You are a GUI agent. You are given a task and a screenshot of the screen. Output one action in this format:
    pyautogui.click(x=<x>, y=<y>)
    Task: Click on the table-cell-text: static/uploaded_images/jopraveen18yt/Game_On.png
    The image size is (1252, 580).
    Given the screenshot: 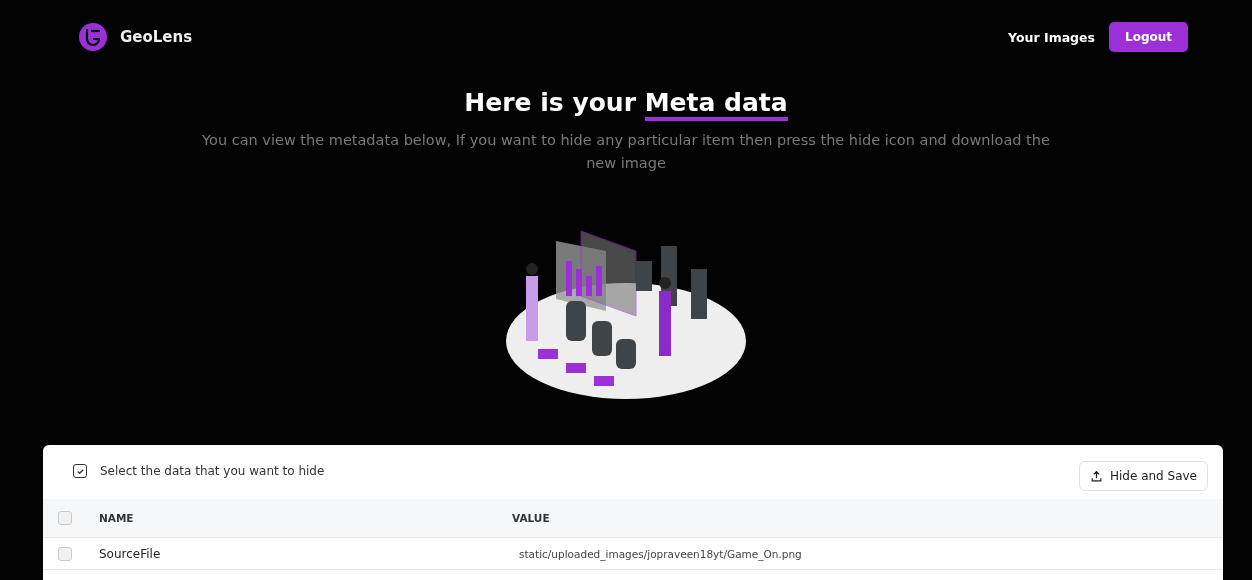 What is the action you would take?
    pyautogui.click(x=661, y=553)
    